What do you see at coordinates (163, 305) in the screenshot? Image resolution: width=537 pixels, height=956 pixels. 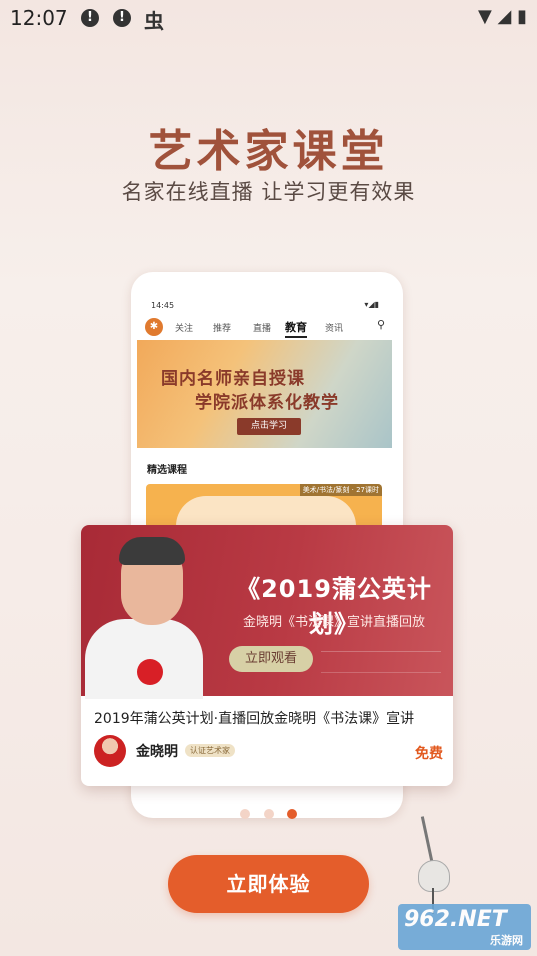 I see `phone-status-time: 14:45` at bounding box center [163, 305].